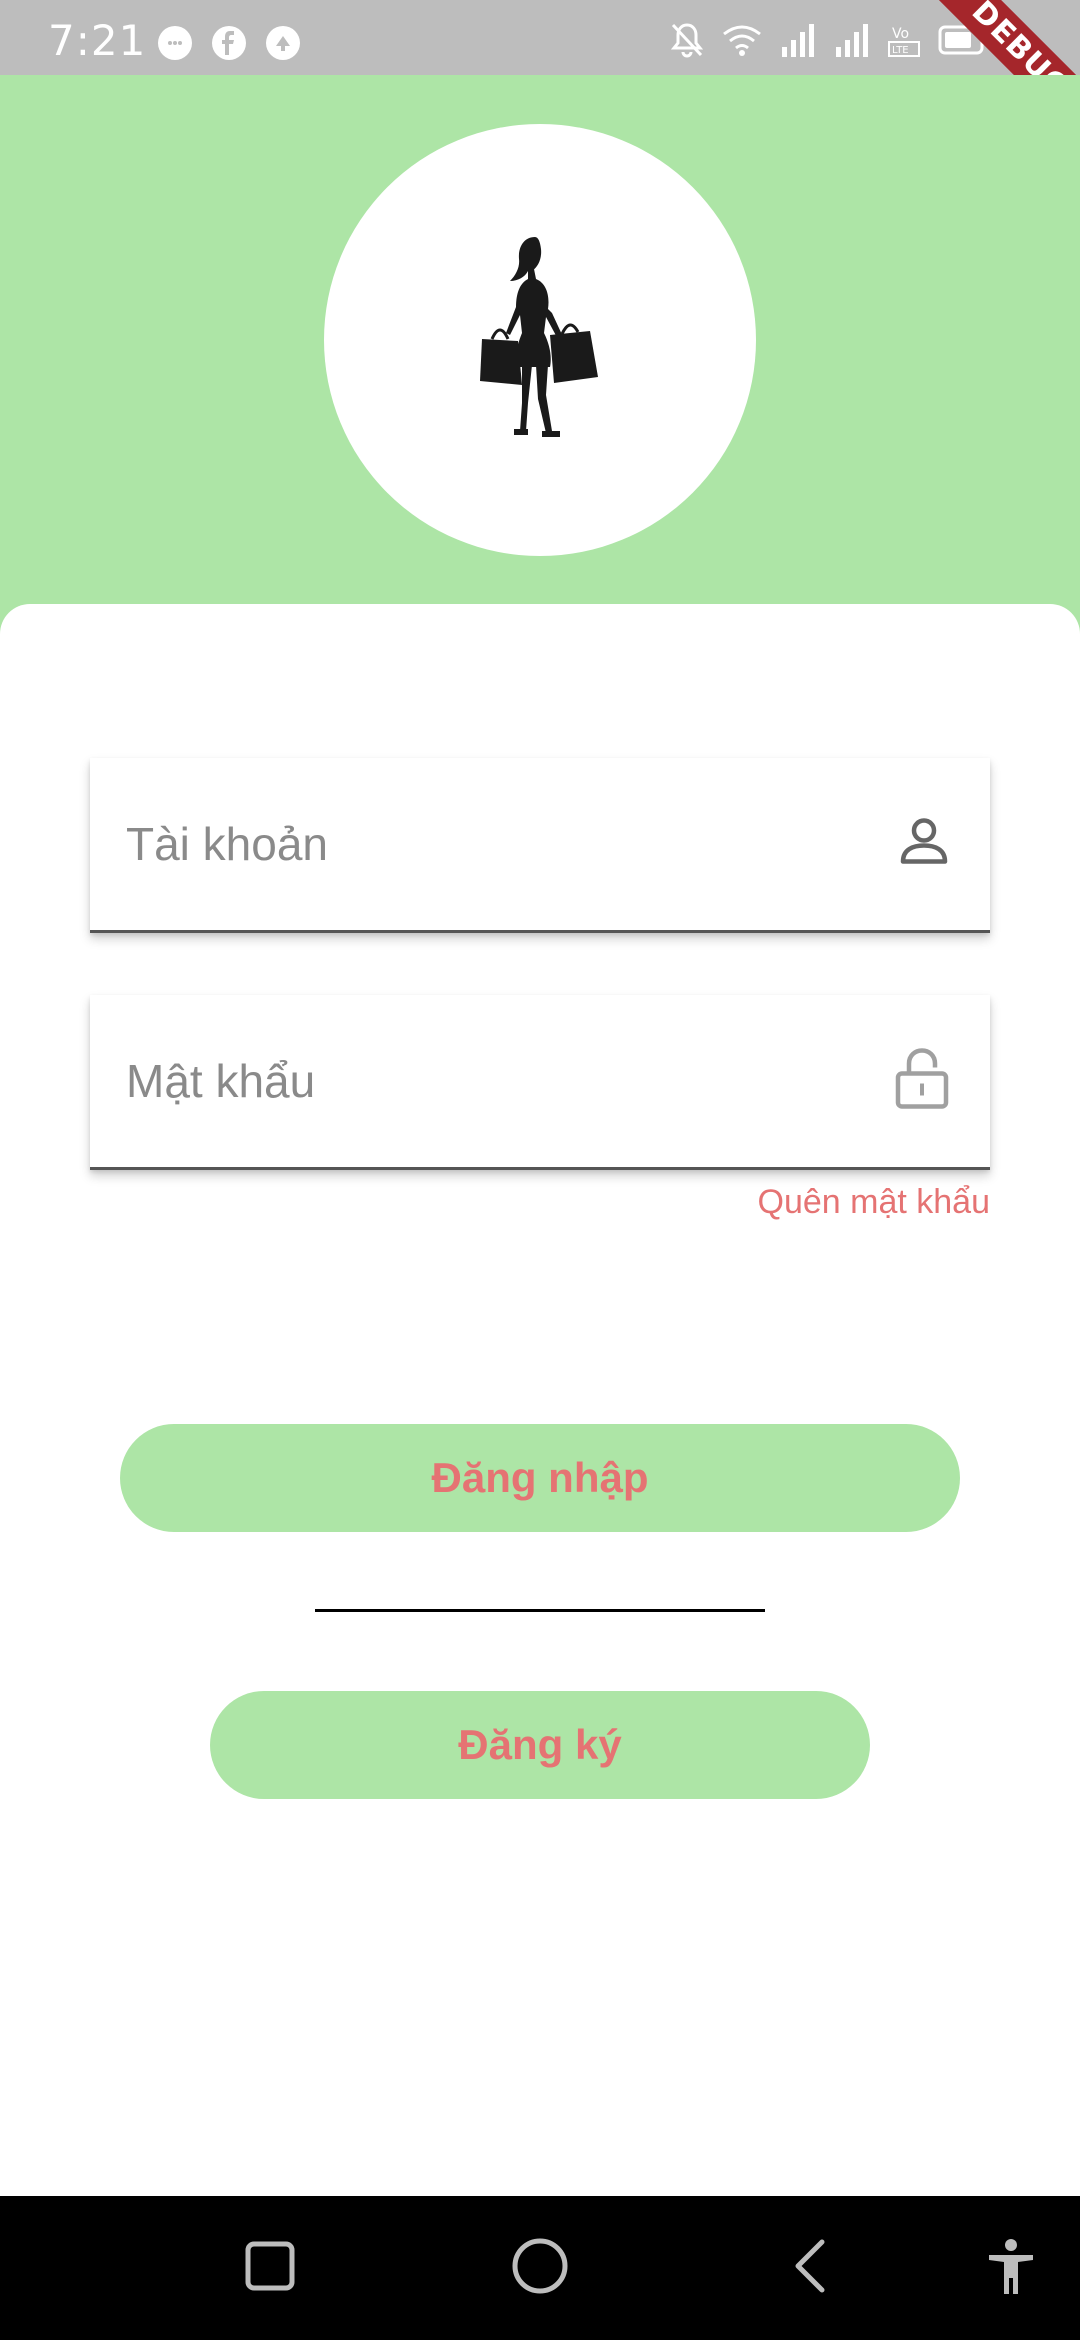 This screenshot has width=1080, height=2340. What do you see at coordinates (97, 40) in the screenshot?
I see `status-time: 7:21` at bounding box center [97, 40].